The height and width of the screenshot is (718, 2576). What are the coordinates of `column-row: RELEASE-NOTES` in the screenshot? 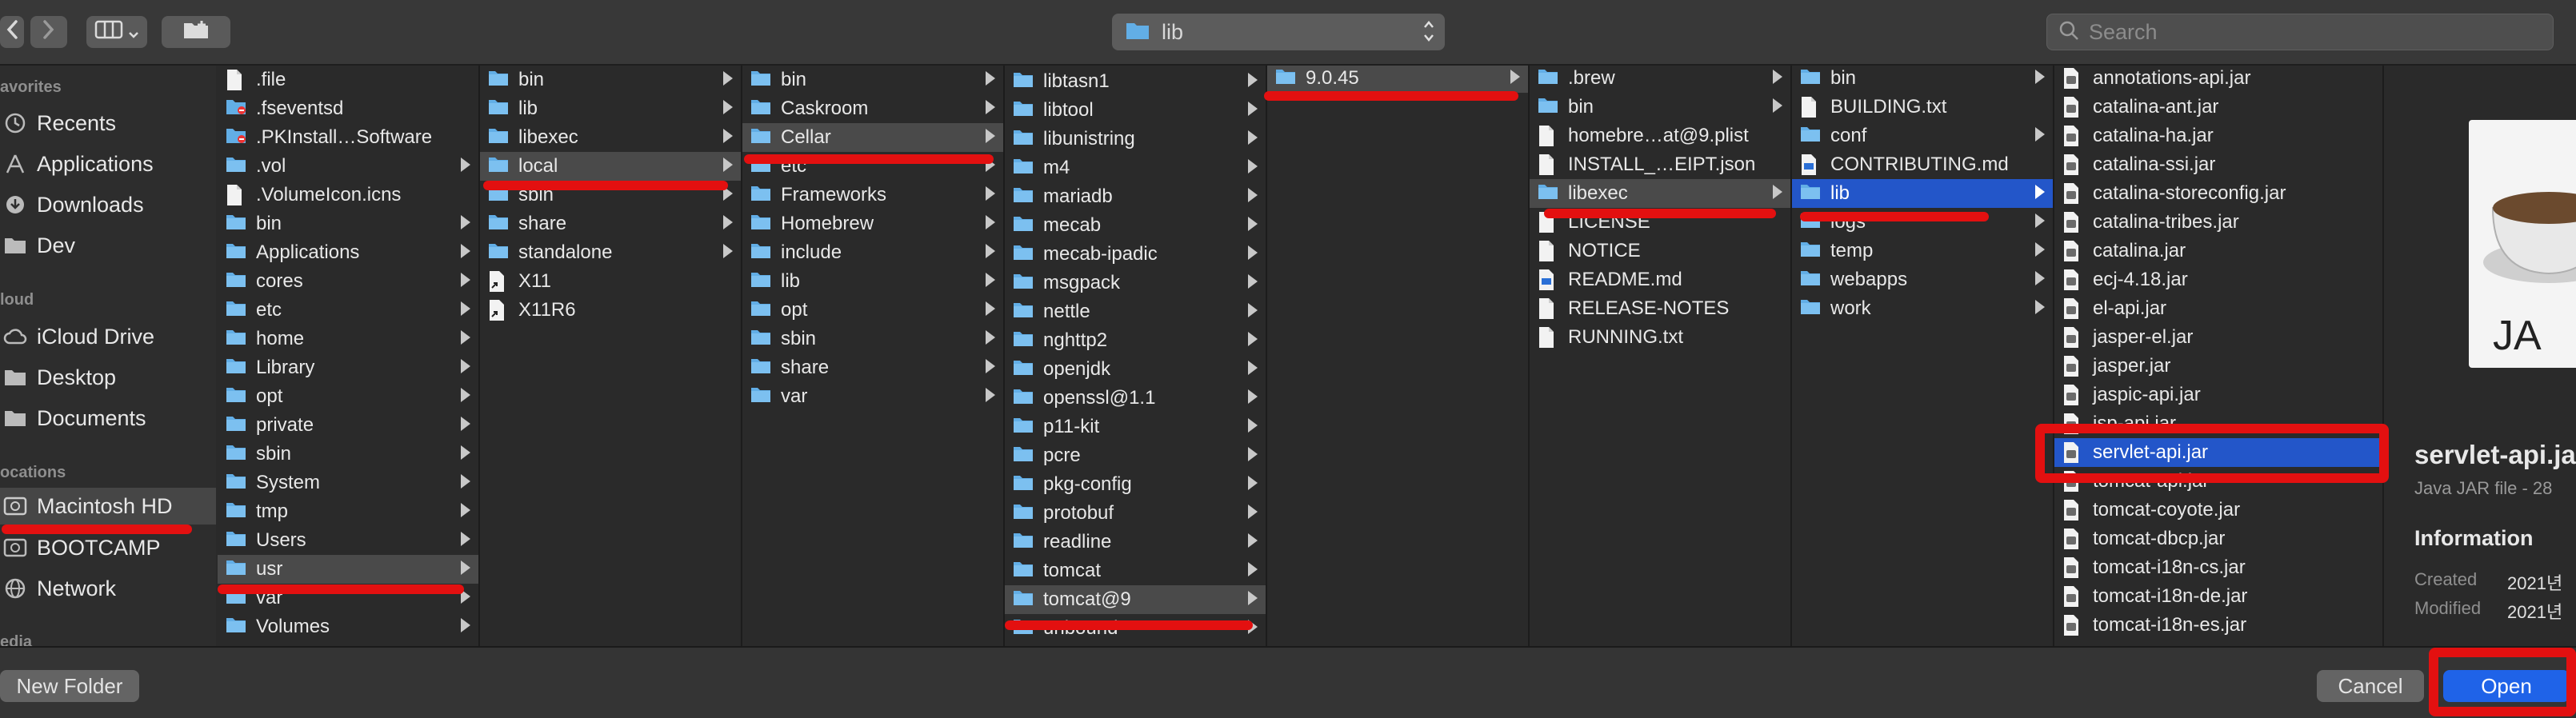 It's located at (1660, 308).